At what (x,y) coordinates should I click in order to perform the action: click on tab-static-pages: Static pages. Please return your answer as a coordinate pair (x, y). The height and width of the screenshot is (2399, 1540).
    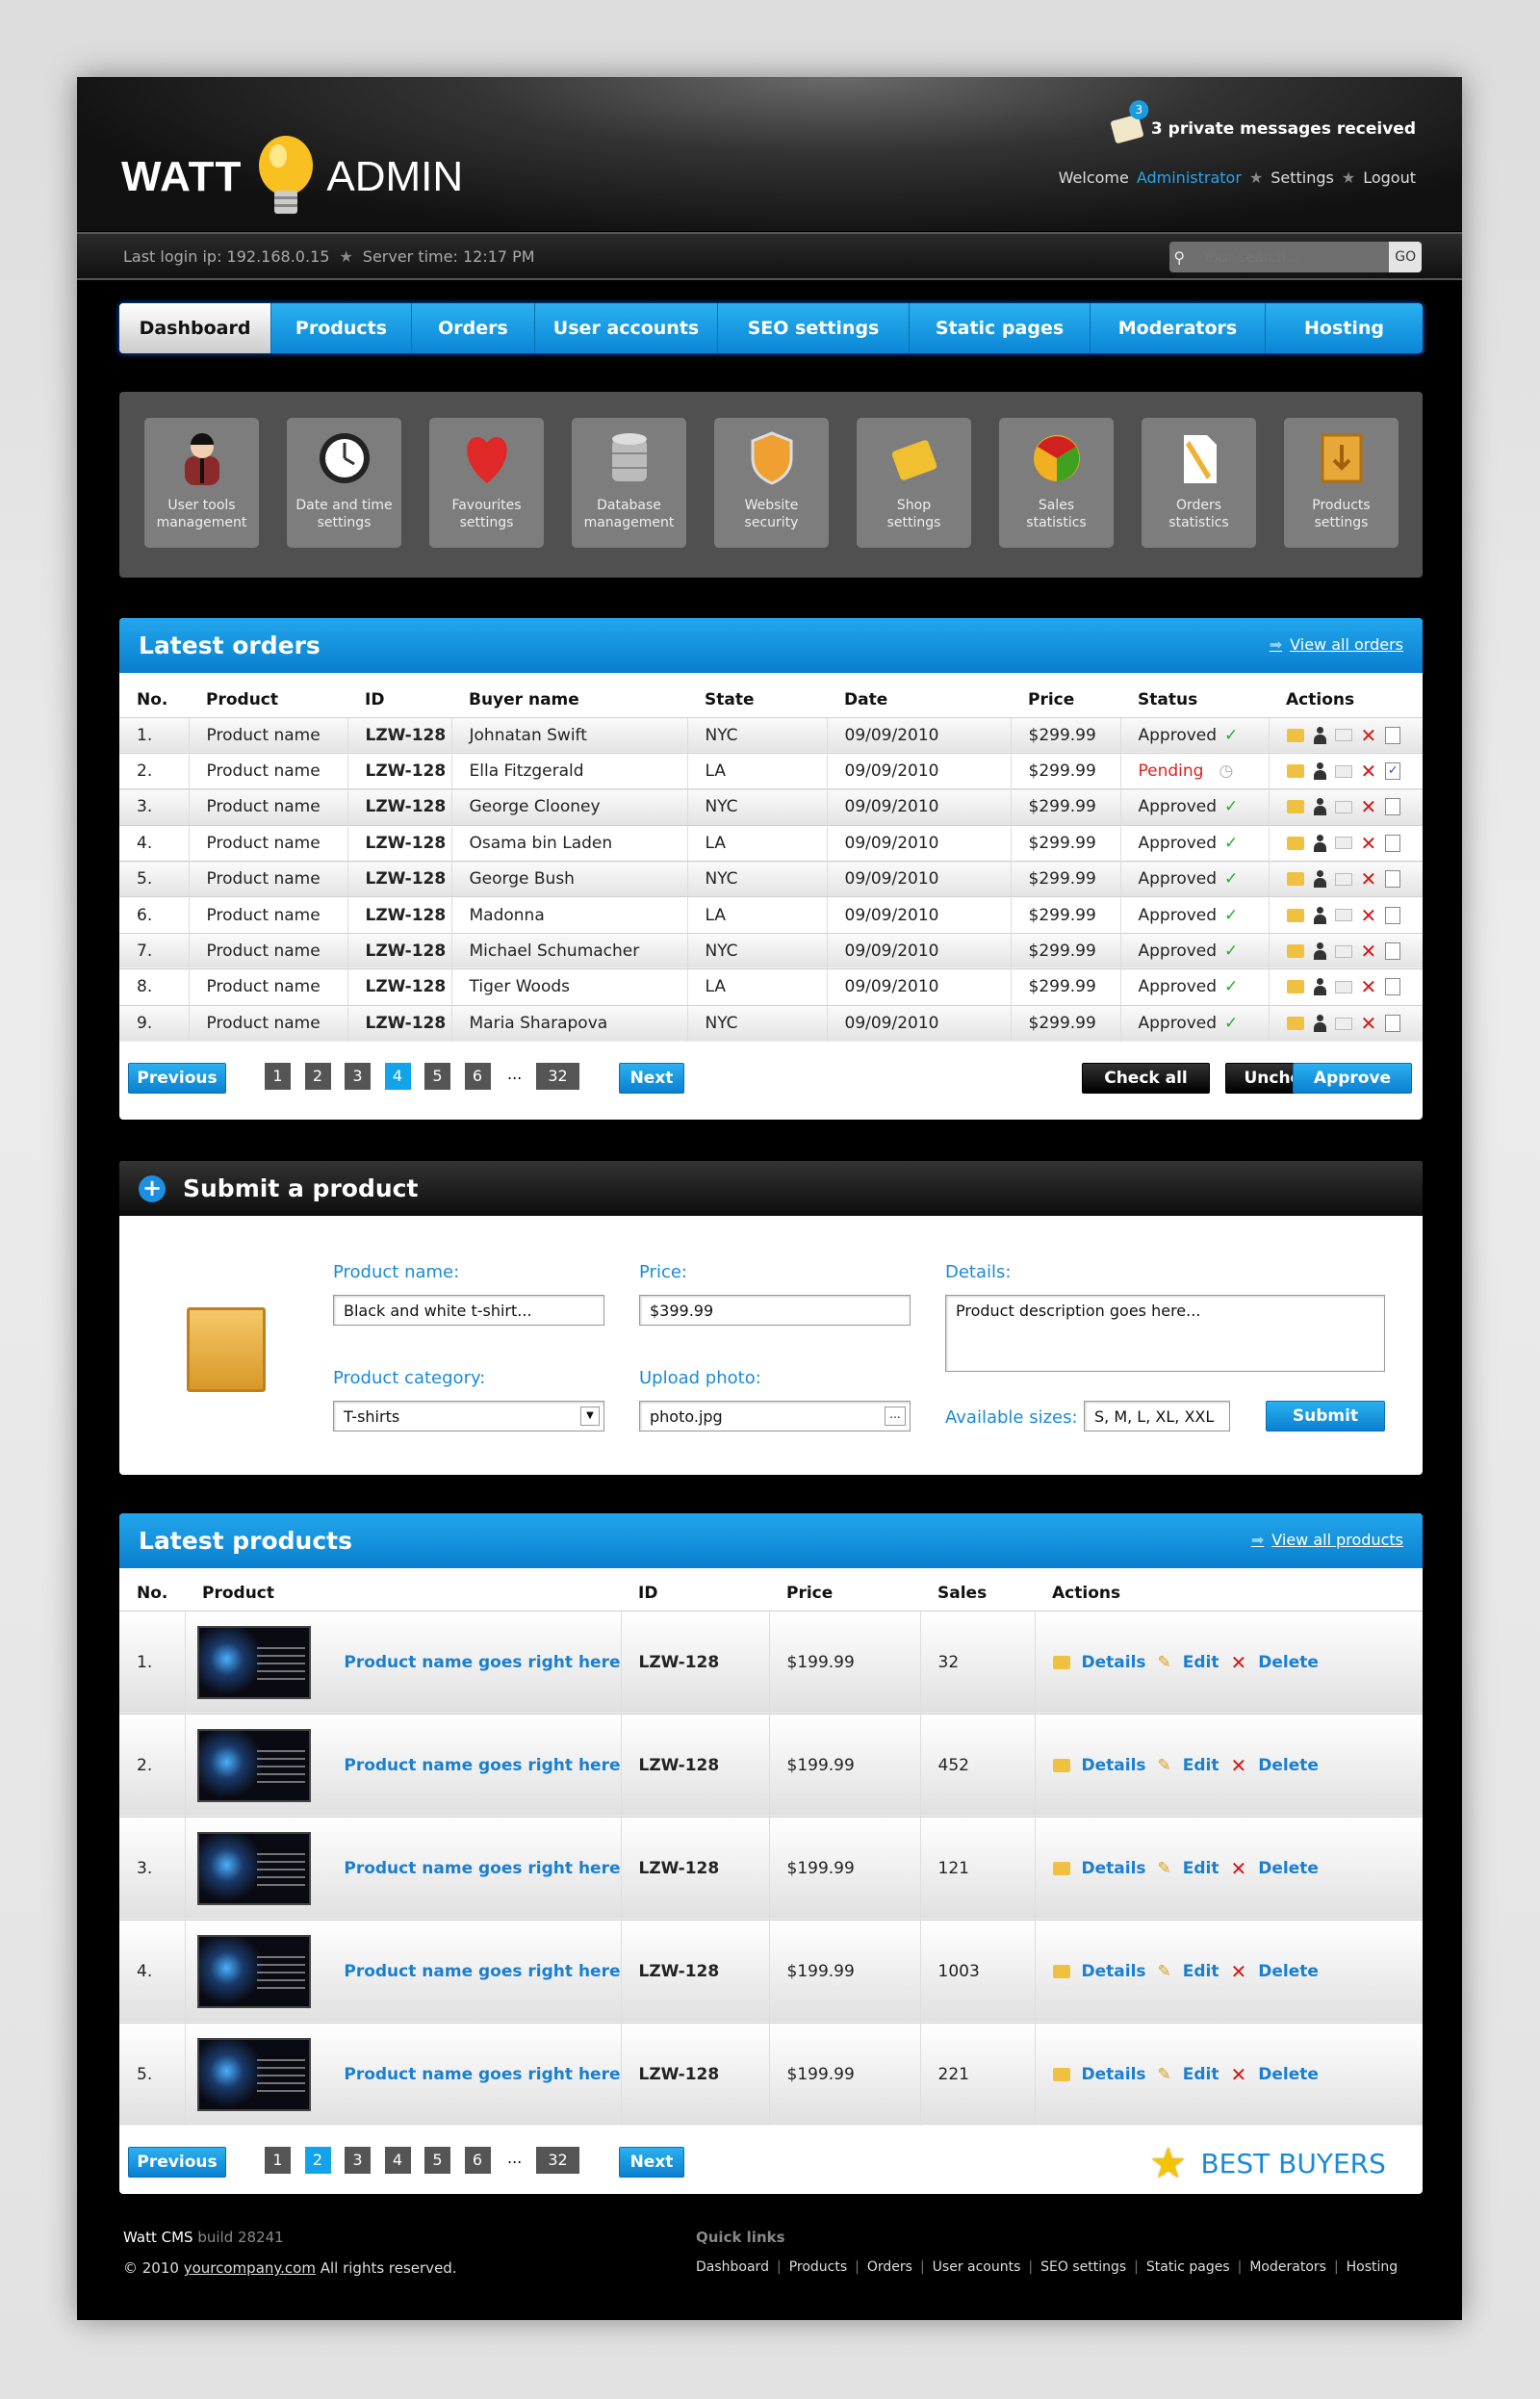
    Looking at the image, I should click on (1000, 328).